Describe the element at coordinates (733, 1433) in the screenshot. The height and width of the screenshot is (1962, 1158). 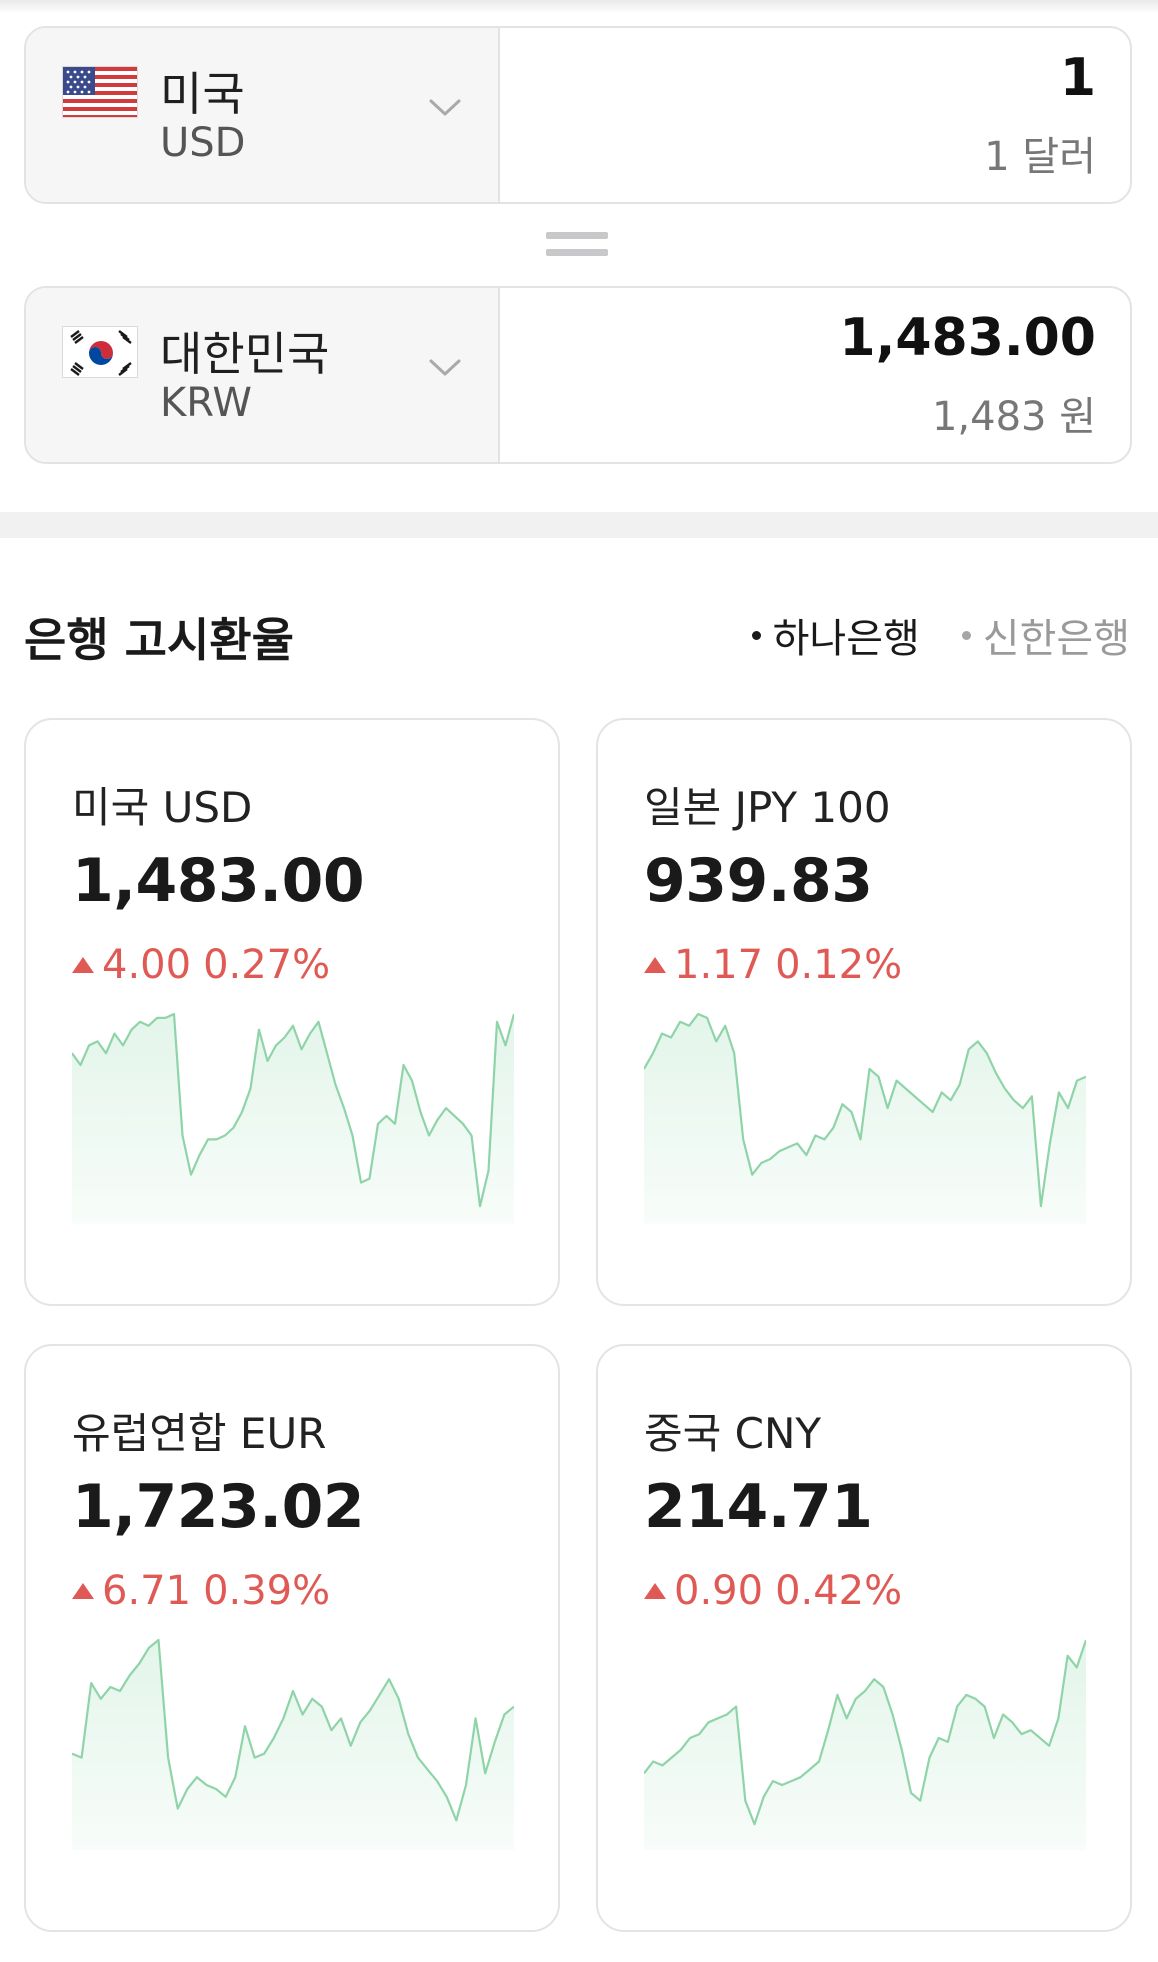
I see `card-title: 중국 CNY` at that location.